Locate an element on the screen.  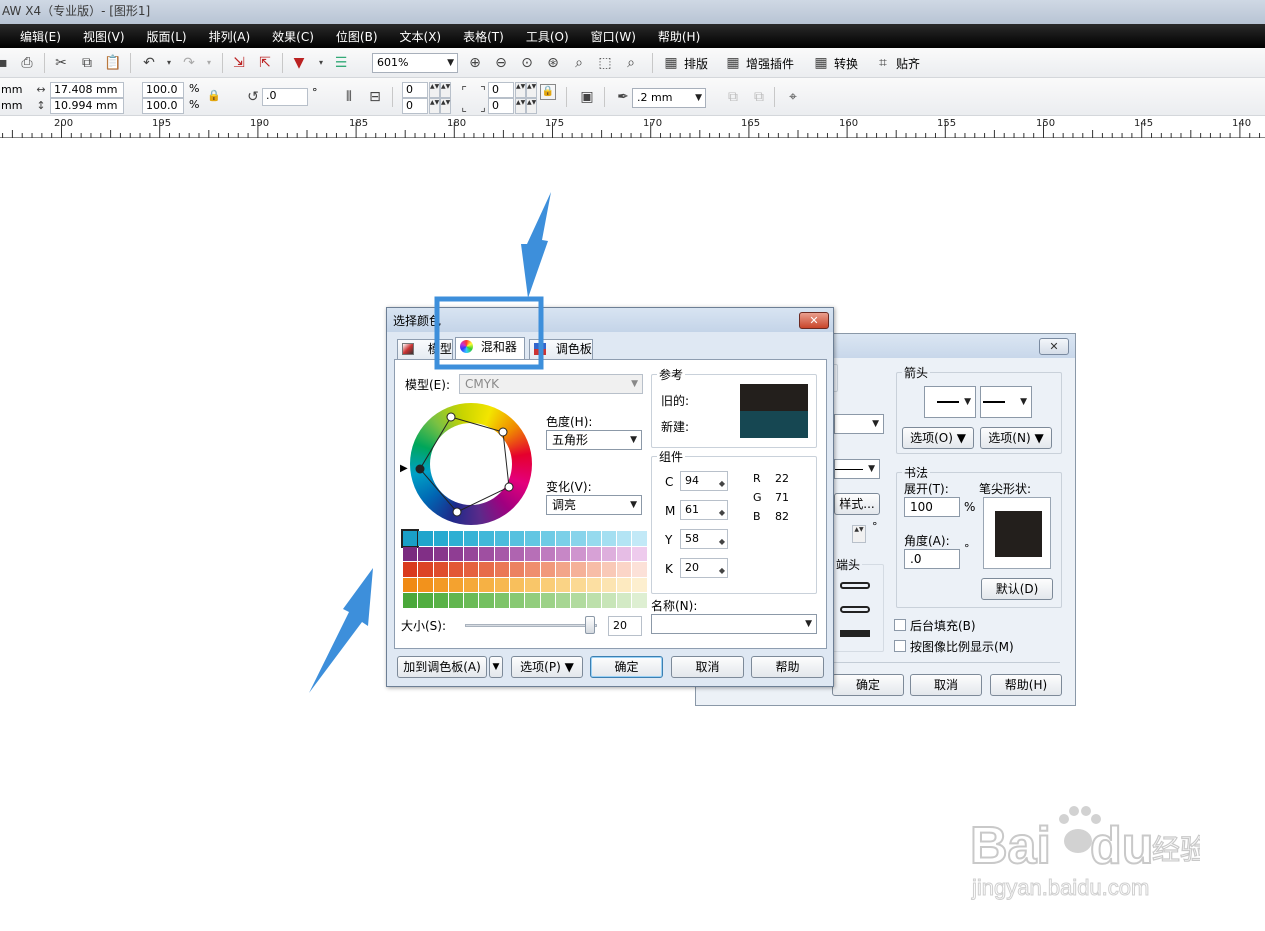
application-launcher-icon: ▼ is located at coordinates (299, 63).